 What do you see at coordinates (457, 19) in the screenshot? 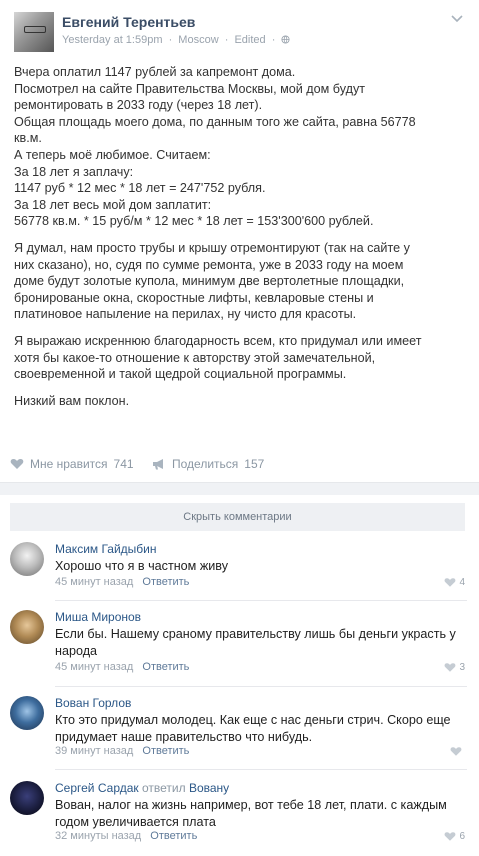
I see `chevron-down-icon` at bounding box center [457, 19].